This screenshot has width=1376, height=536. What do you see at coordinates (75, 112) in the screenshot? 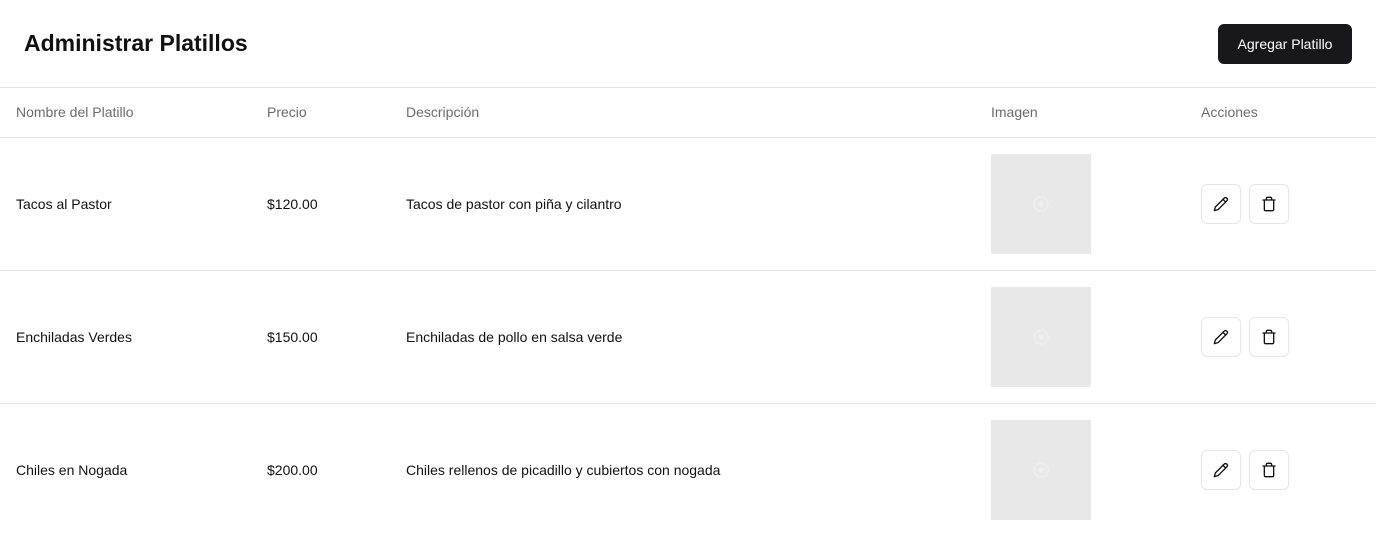
I see `column-header-name: Nombre del Platillo` at bounding box center [75, 112].